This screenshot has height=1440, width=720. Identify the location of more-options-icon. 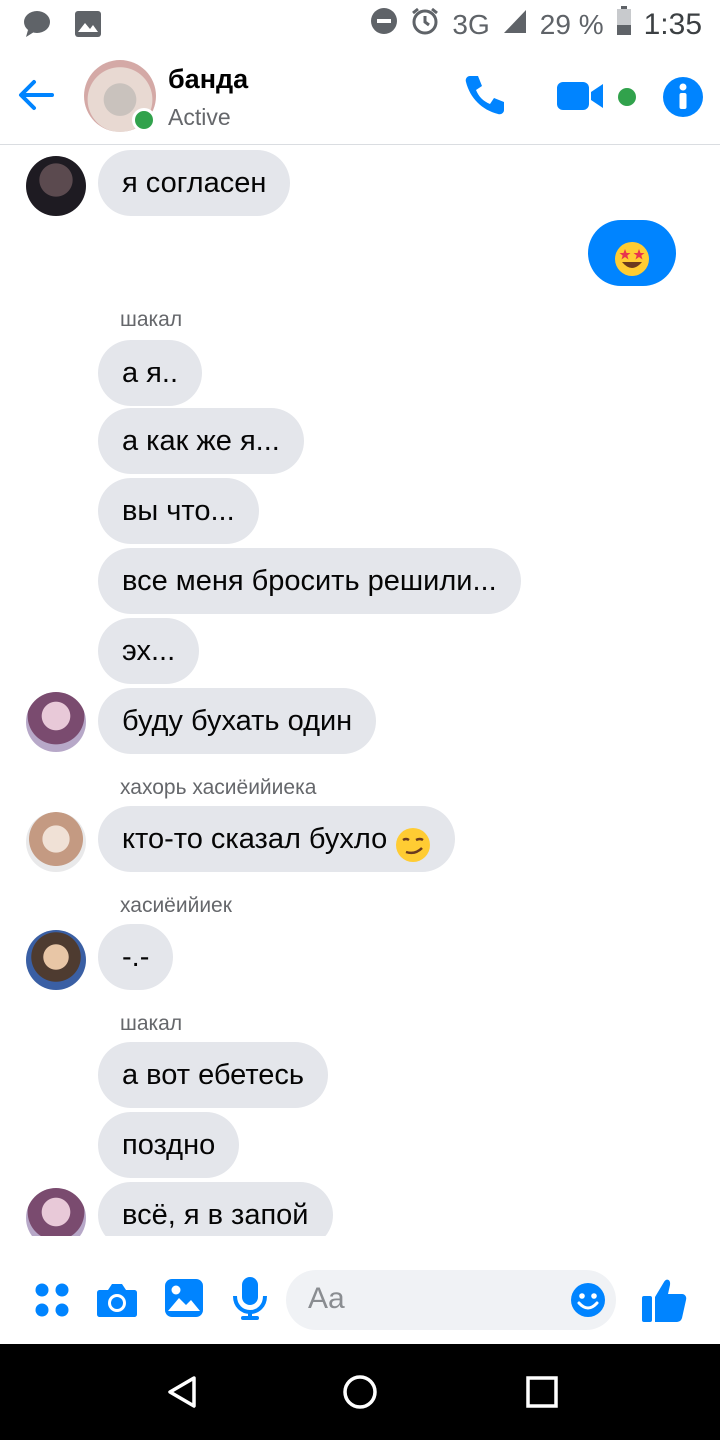
(52, 1302).